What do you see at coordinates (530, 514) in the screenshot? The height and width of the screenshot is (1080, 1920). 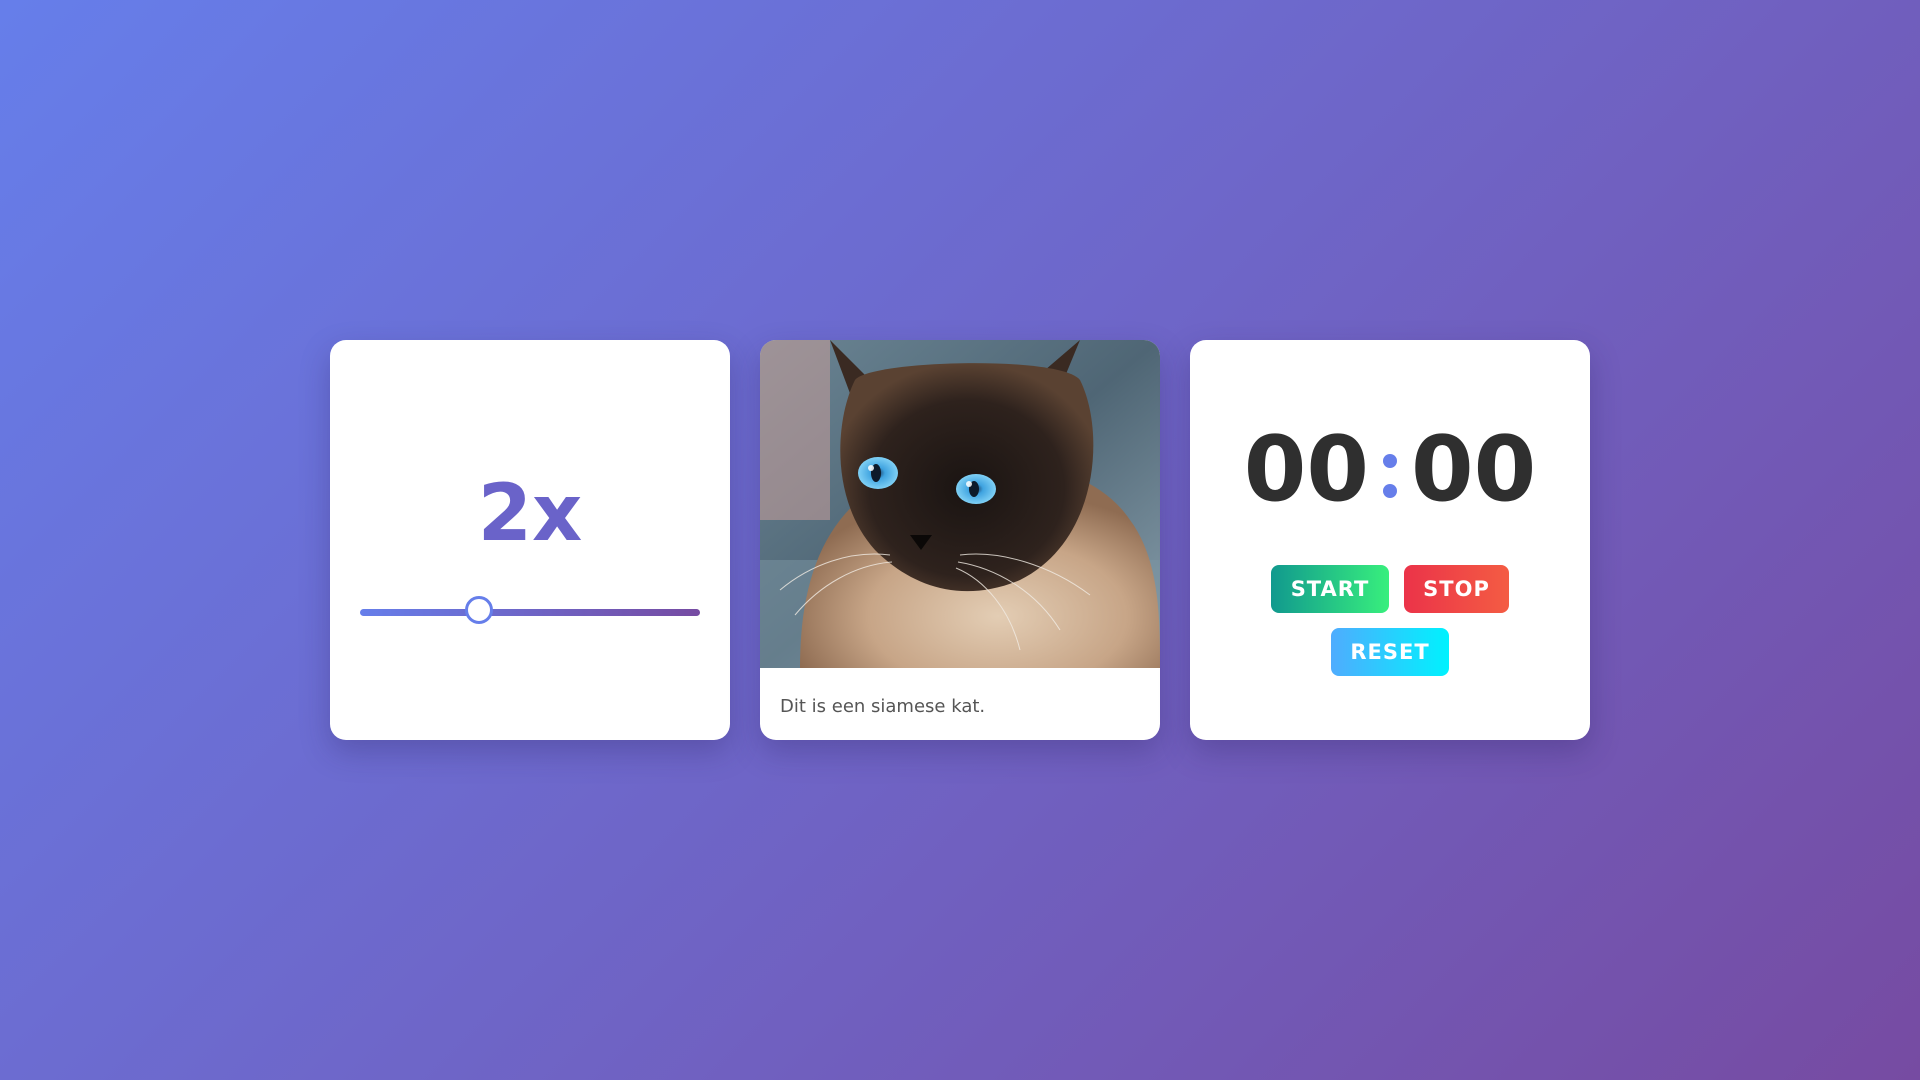 I see `speed-value: 2x` at bounding box center [530, 514].